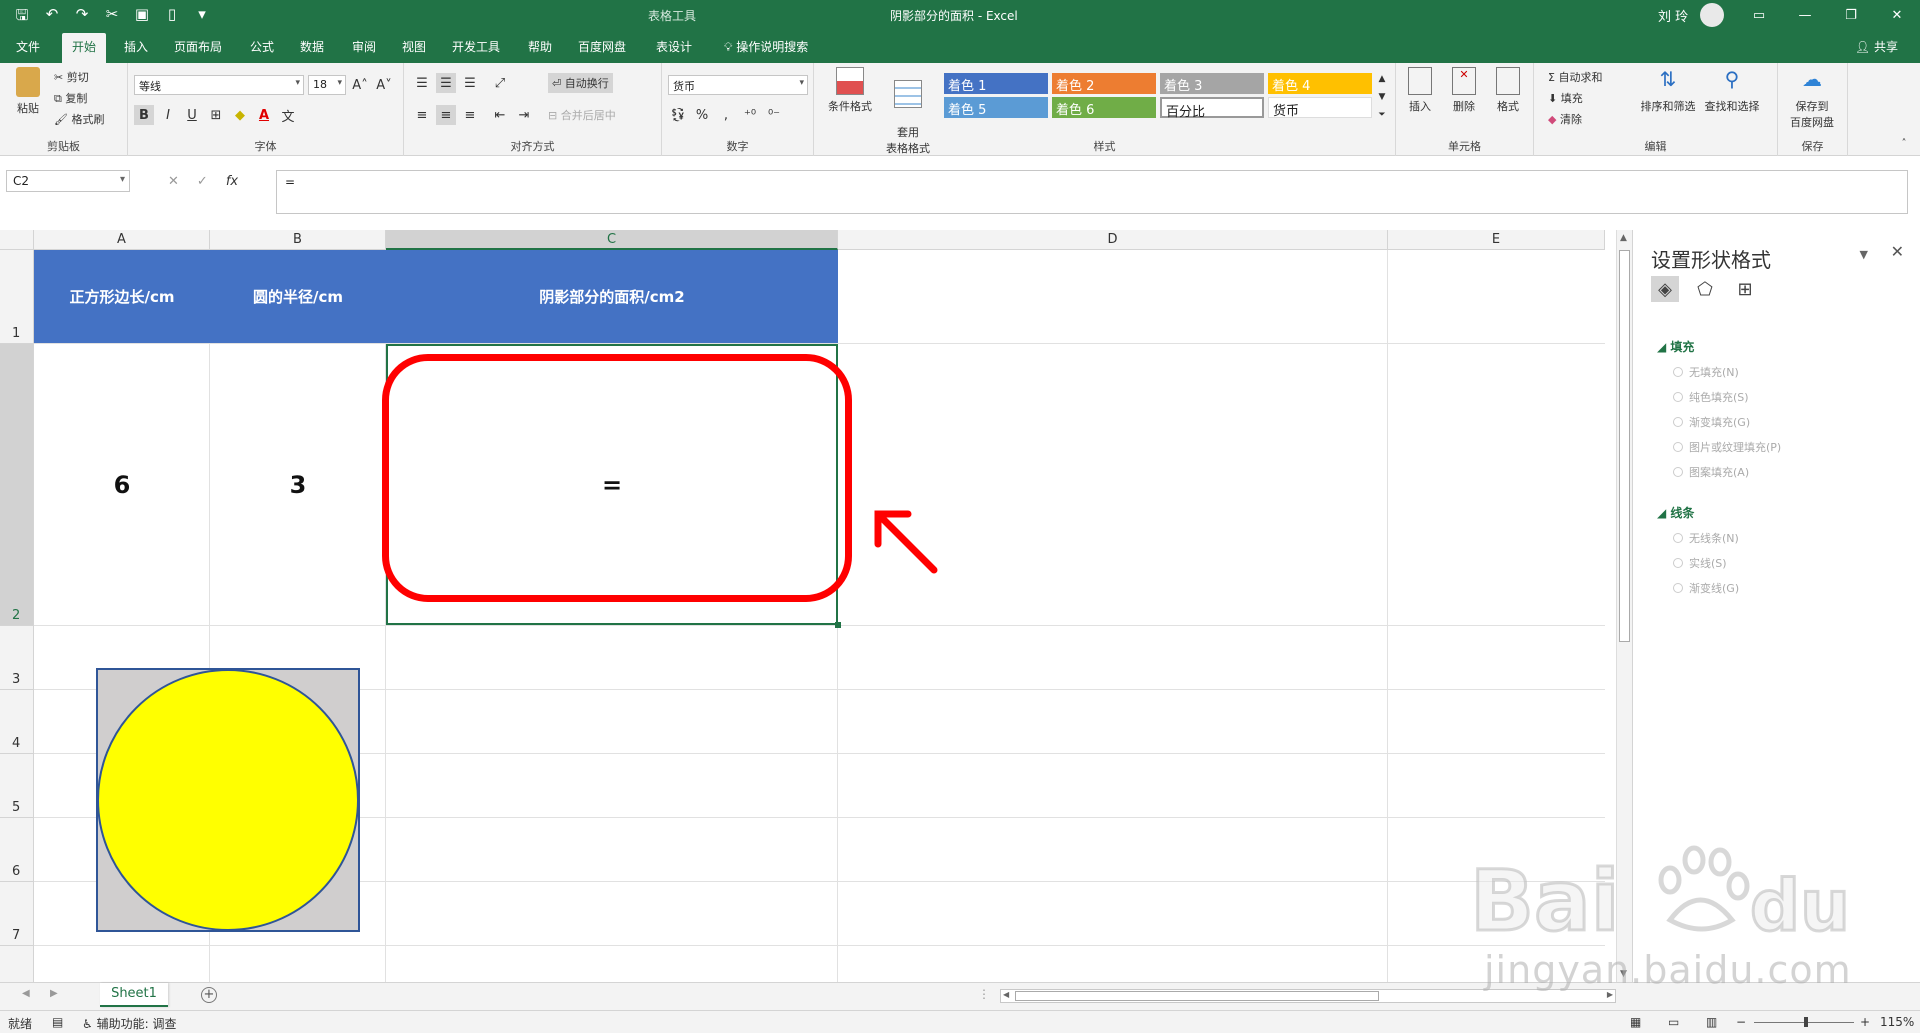 The width and height of the screenshot is (1920, 1033). Describe the element at coordinates (1673, 15) in the screenshot. I see `user-name: 刘 玲` at that location.